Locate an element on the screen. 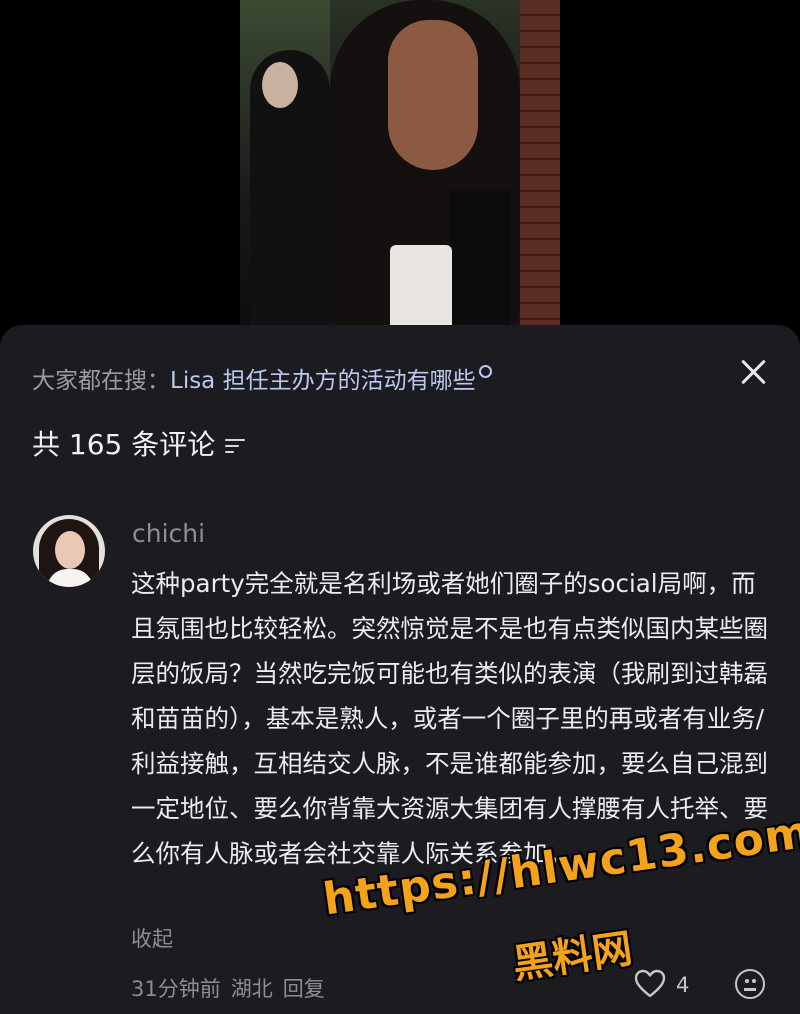 This screenshot has height=1014, width=800. sort-icon is located at coordinates (235, 445).